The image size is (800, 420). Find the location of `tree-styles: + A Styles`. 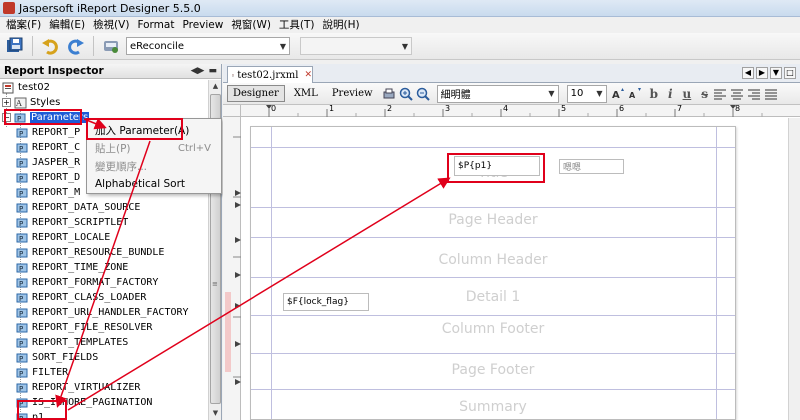

tree-styles: + A Styles is located at coordinates (31, 102).